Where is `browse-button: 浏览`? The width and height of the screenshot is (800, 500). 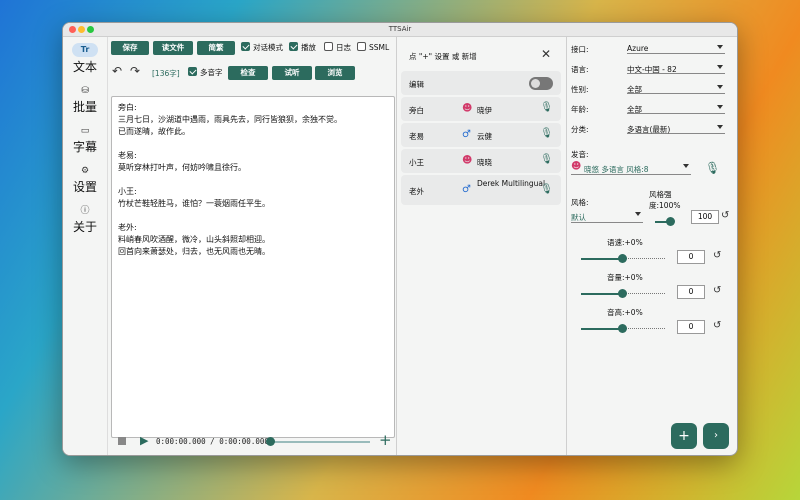 browse-button: 浏览 is located at coordinates (335, 73).